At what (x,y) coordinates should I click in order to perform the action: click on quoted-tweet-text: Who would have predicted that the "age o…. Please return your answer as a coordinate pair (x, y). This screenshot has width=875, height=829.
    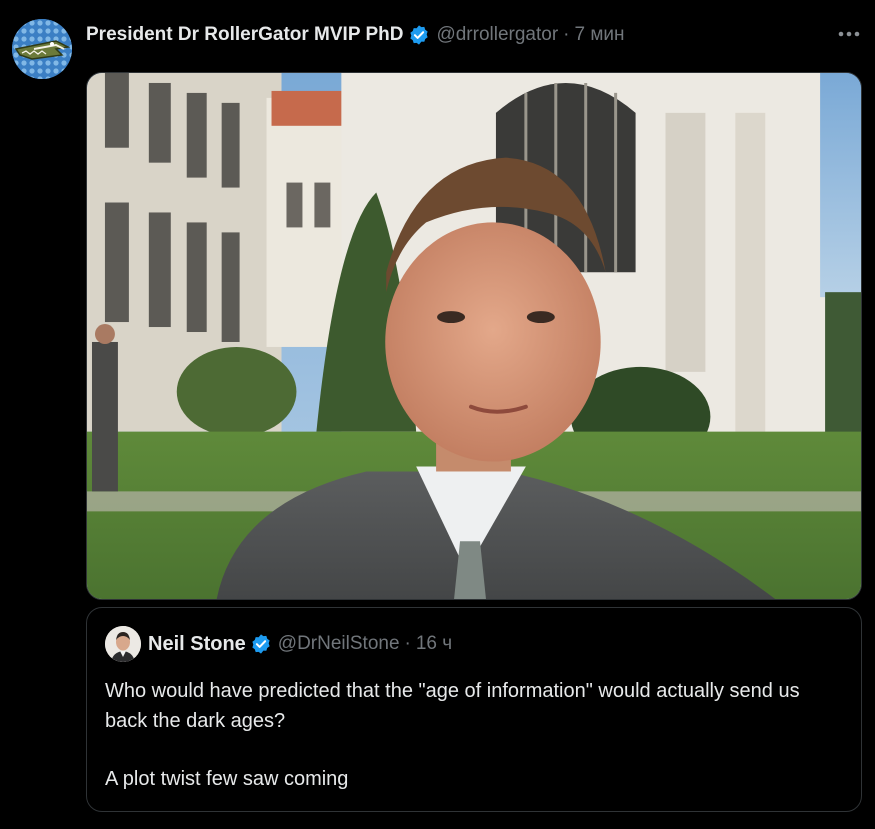
    Looking at the image, I should click on (475, 735).